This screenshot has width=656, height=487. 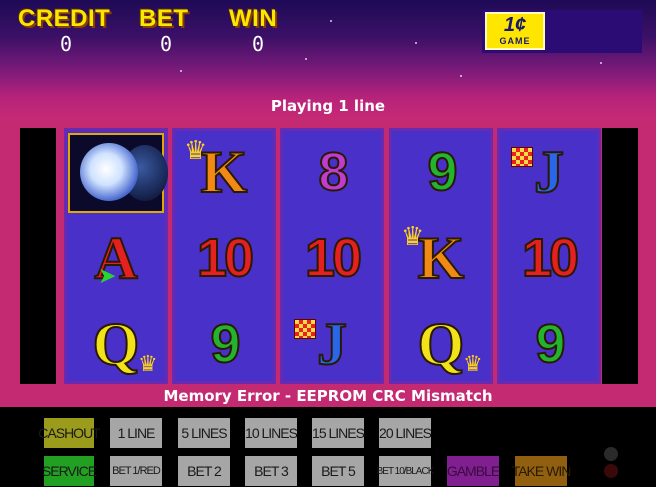 I want to click on reel-2: K ♛ 10 9, so click(x=224, y=256).